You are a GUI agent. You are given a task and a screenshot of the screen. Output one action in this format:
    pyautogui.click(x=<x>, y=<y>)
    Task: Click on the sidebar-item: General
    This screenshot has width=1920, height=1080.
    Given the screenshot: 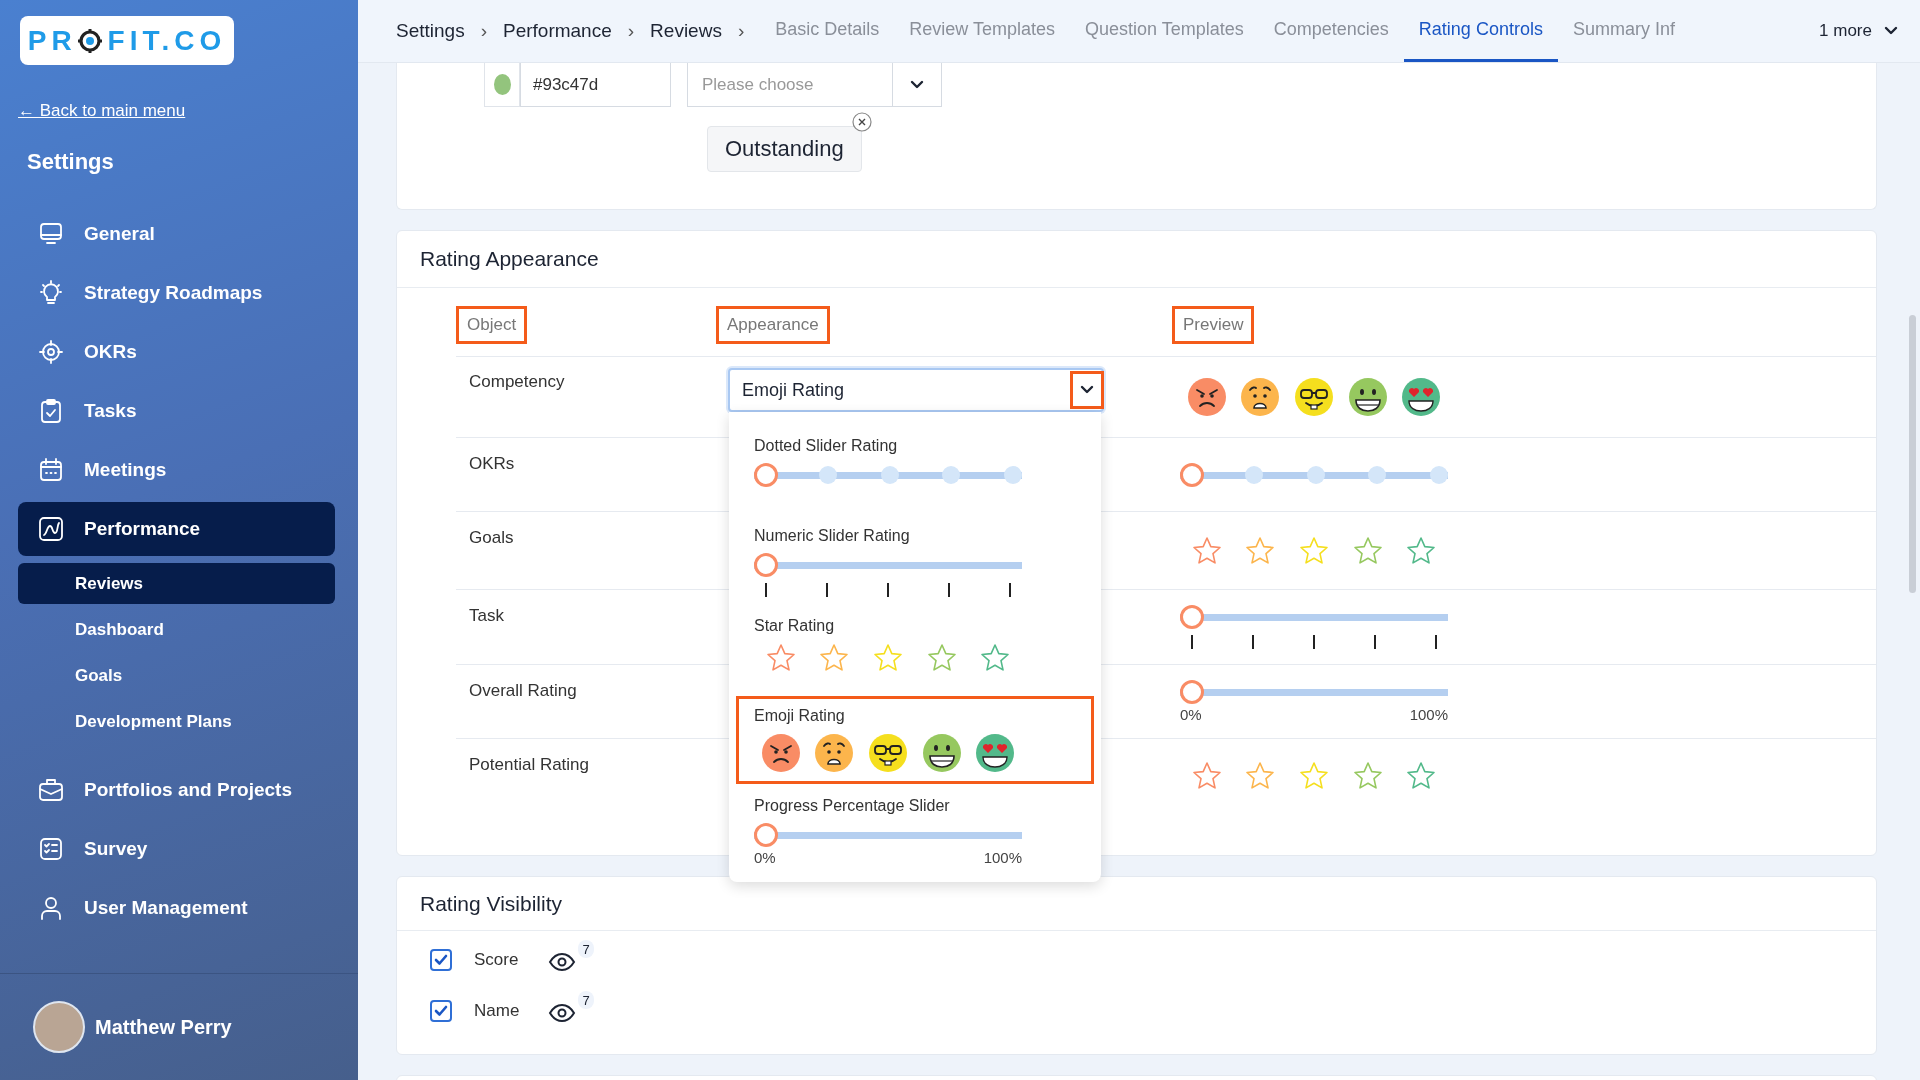 What is the action you would take?
    pyautogui.click(x=176, y=234)
    